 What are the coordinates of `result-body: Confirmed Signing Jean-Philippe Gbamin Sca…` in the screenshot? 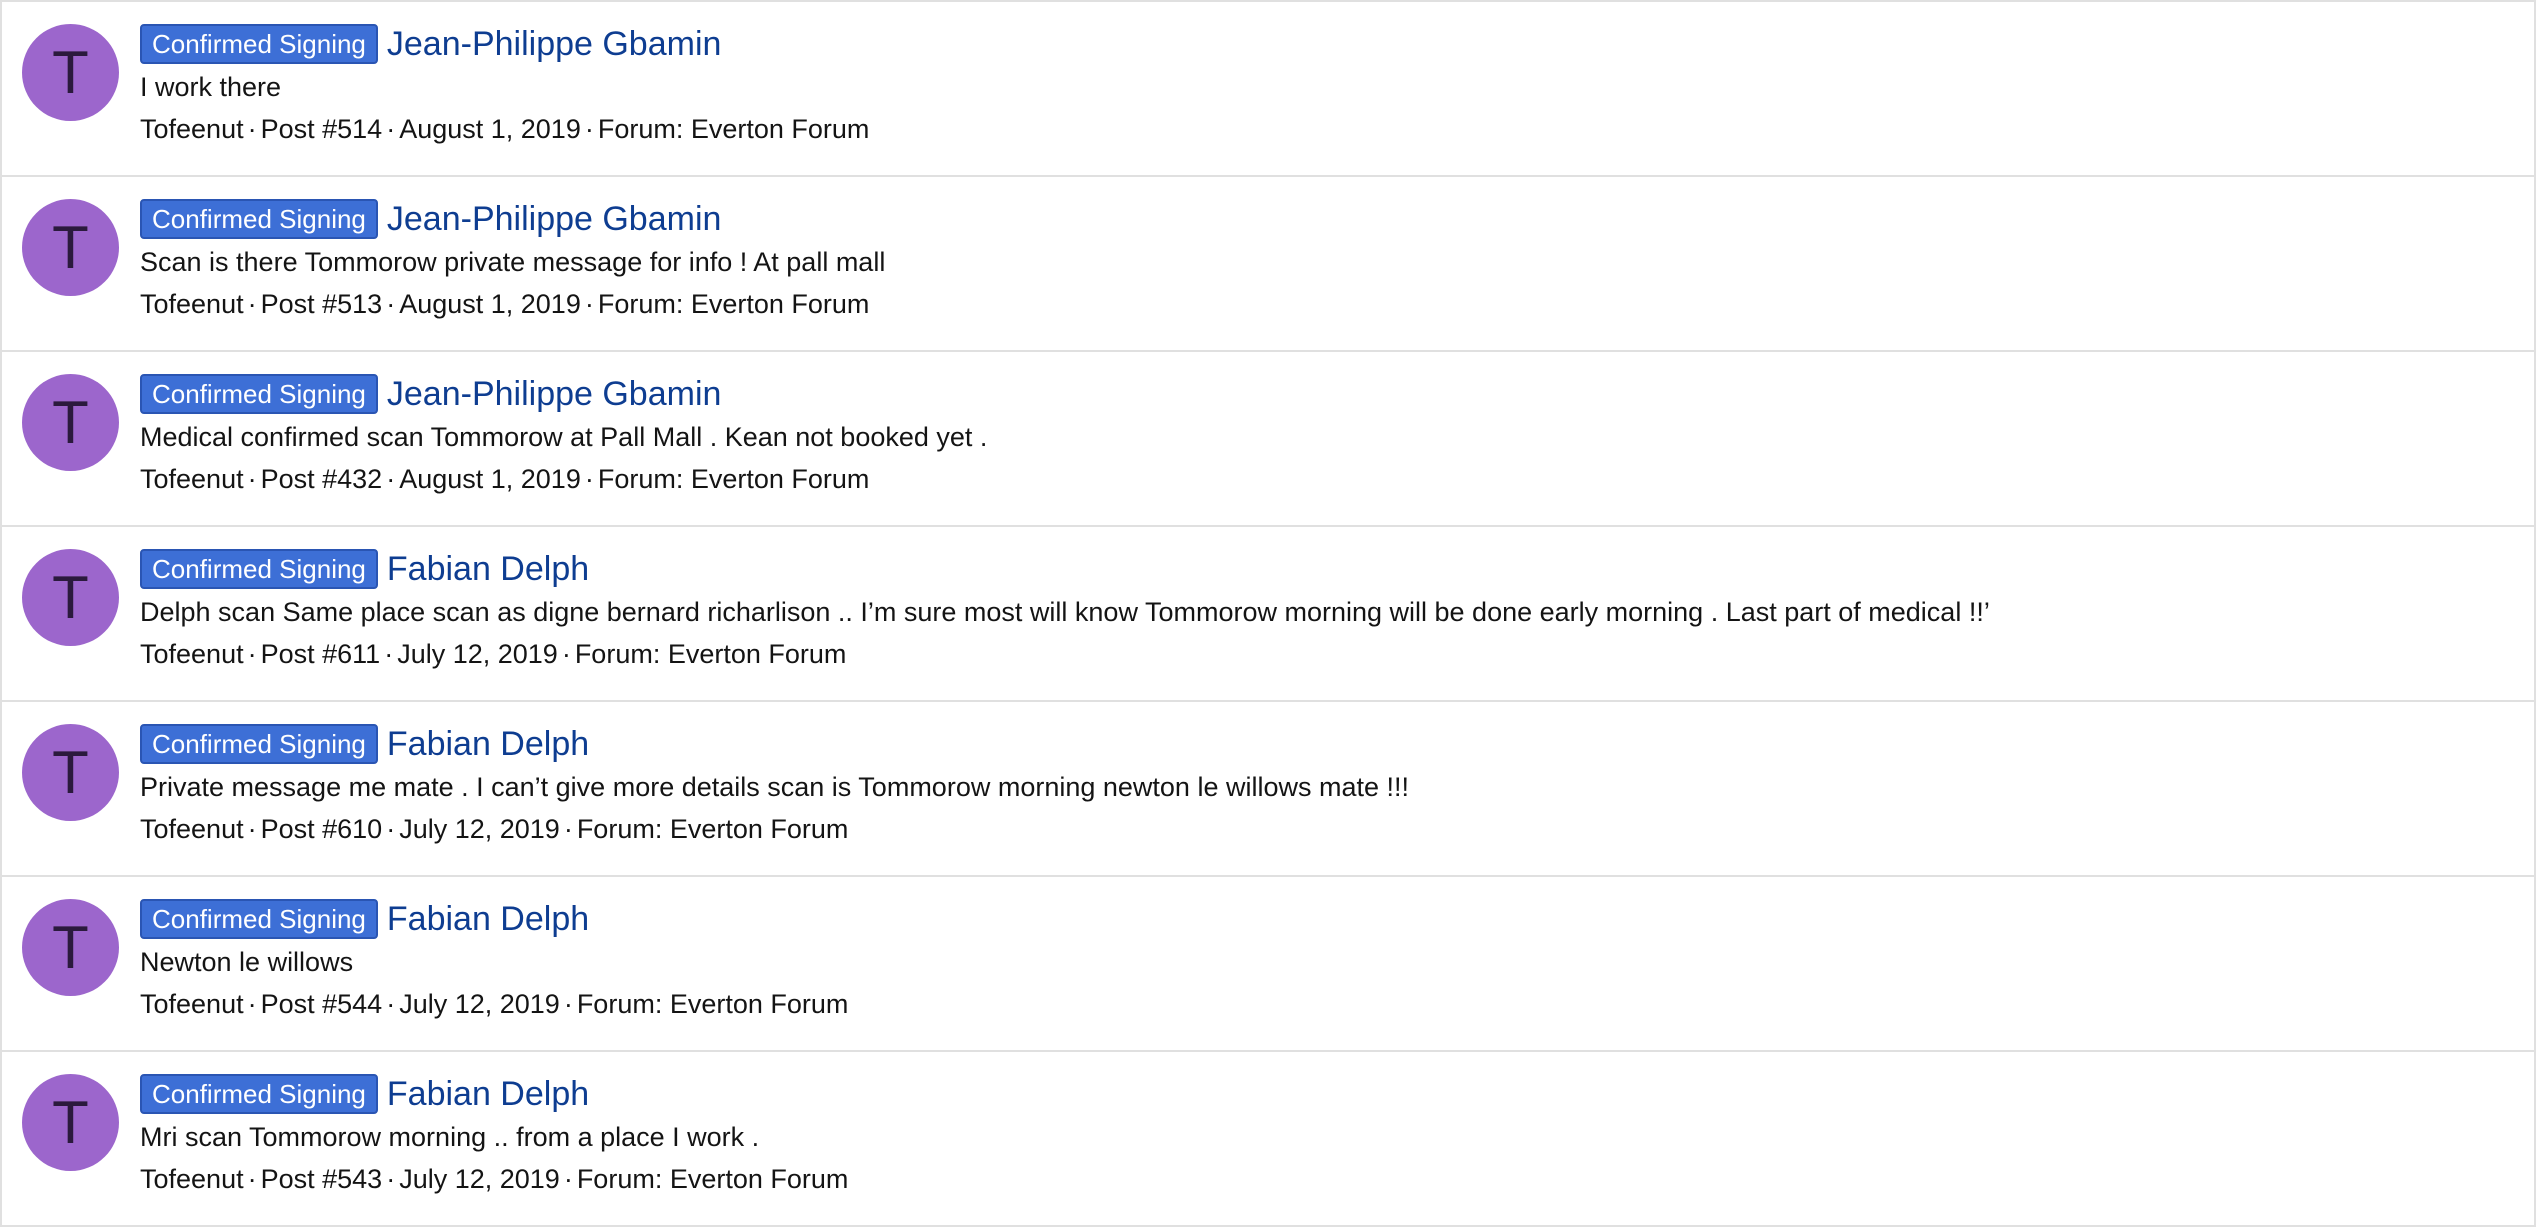 It's located at (1327, 258).